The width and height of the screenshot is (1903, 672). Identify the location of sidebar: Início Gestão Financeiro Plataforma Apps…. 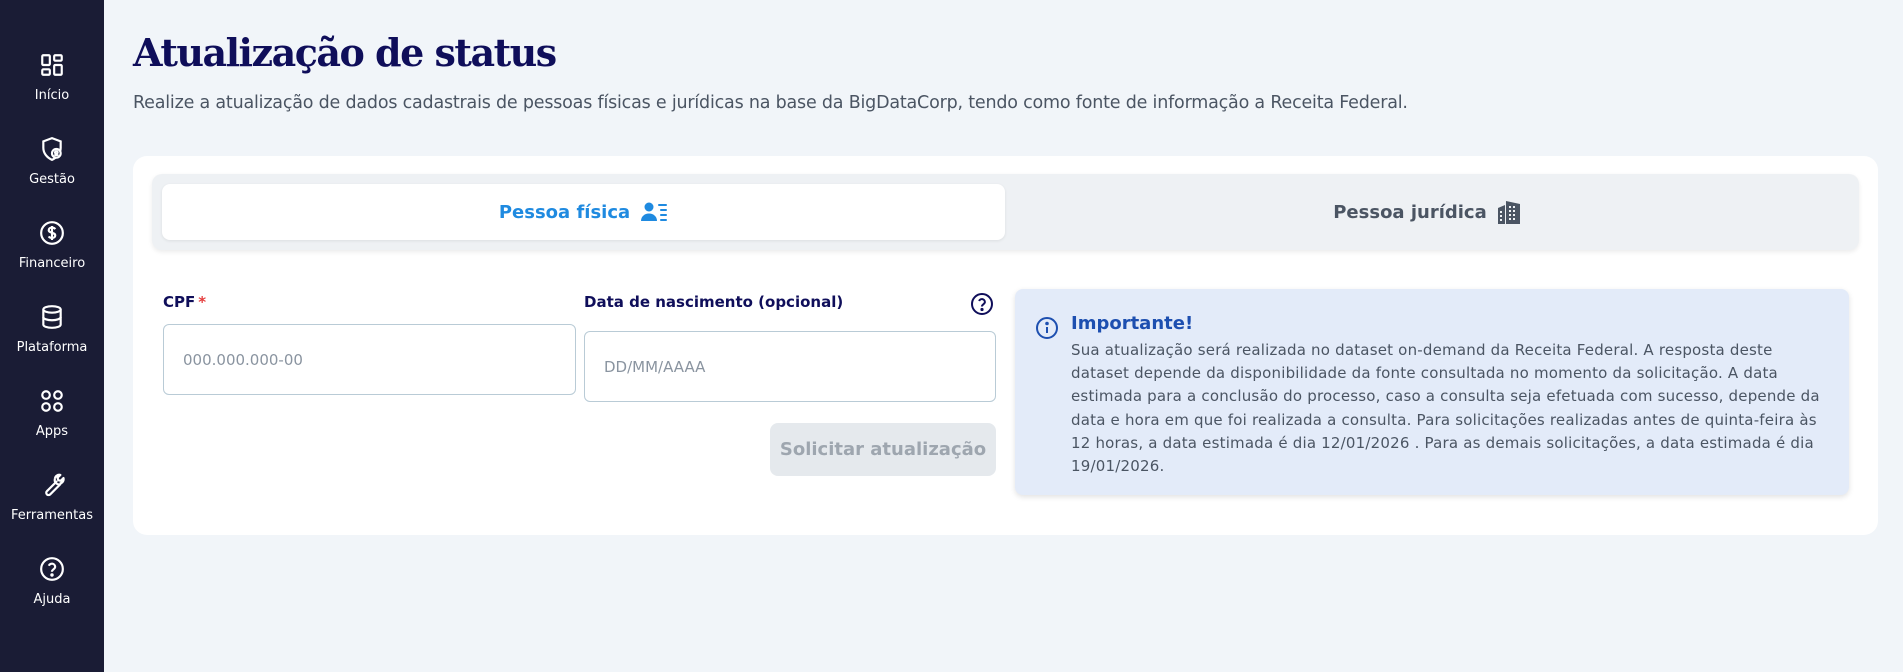
(52, 336).